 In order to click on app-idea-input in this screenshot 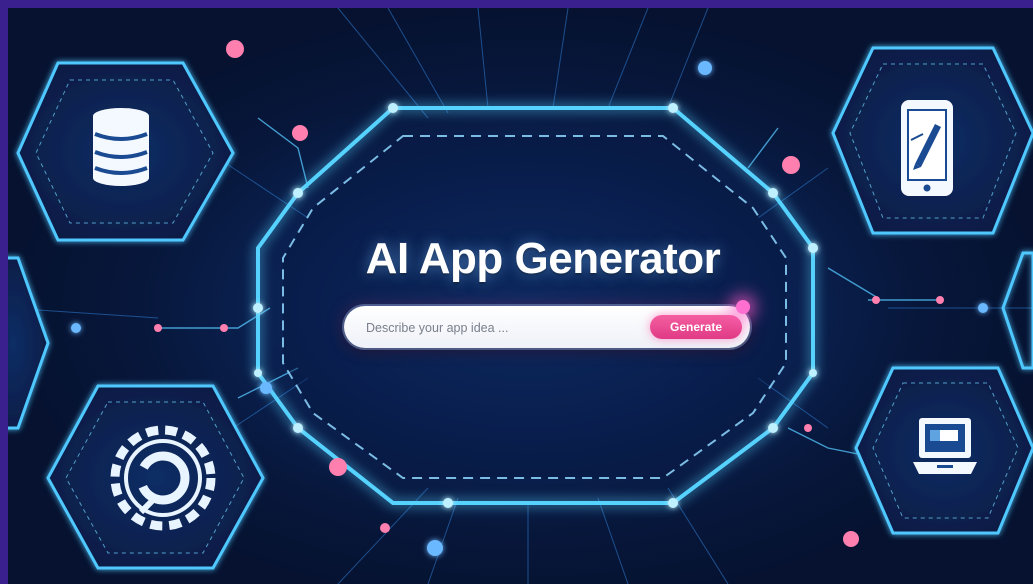, I will do `click(501, 328)`.